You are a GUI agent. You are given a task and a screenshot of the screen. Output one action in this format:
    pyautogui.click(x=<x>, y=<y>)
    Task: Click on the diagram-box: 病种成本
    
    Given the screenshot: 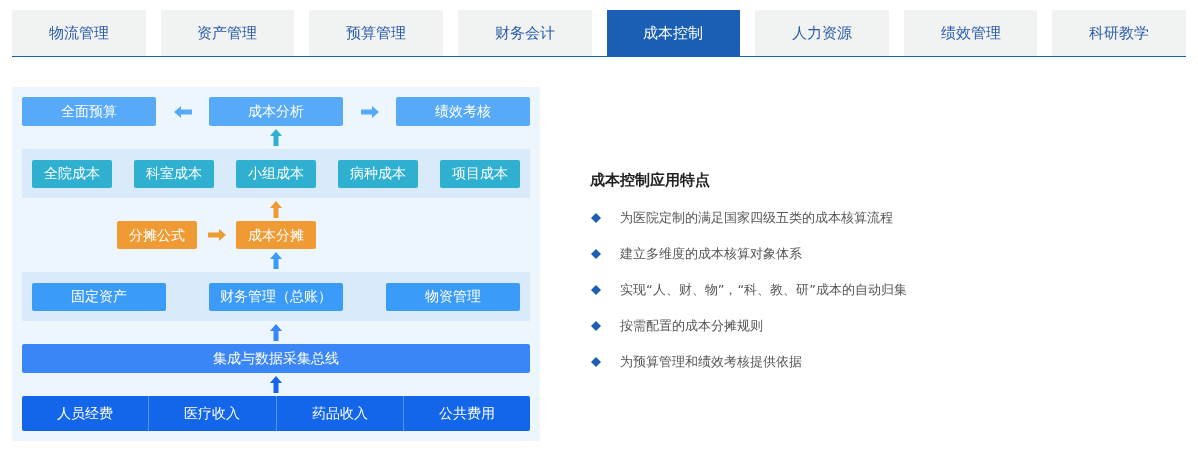 What is the action you would take?
    pyautogui.click(x=378, y=173)
    